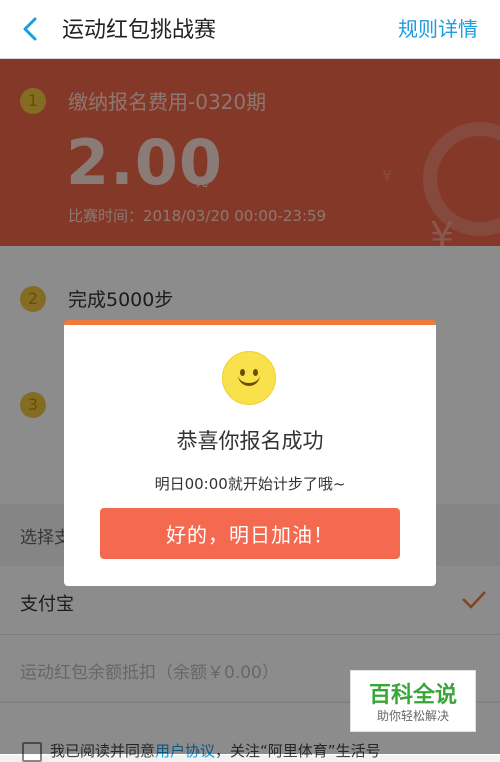 This screenshot has width=500, height=762. What do you see at coordinates (250, 441) in the screenshot?
I see `dialog-title: 恭喜你报名成功` at bounding box center [250, 441].